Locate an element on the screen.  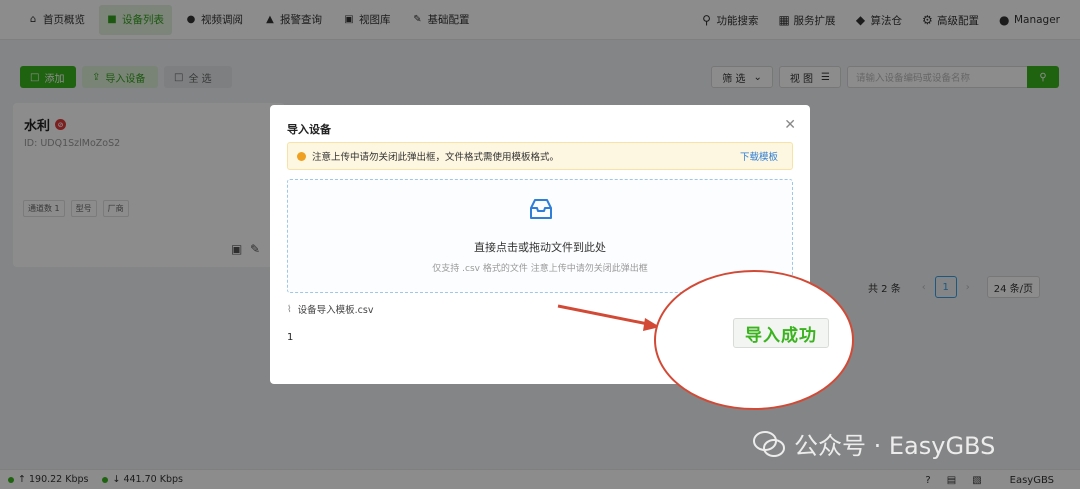
import-success-badge: 导入成功 is located at coordinates (781, 333).